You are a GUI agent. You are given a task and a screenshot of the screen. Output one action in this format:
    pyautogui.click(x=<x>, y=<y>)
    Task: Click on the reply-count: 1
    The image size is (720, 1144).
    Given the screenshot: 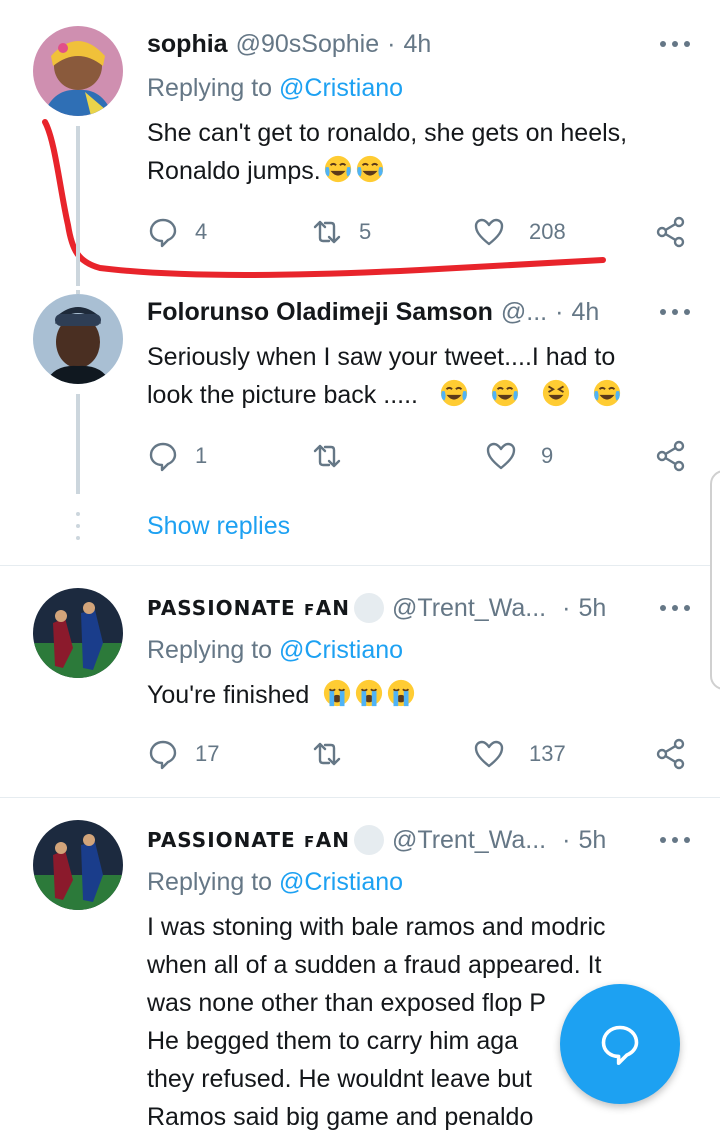 What is the action you would take?
    pyautogui.click(x=201, y=455)
    